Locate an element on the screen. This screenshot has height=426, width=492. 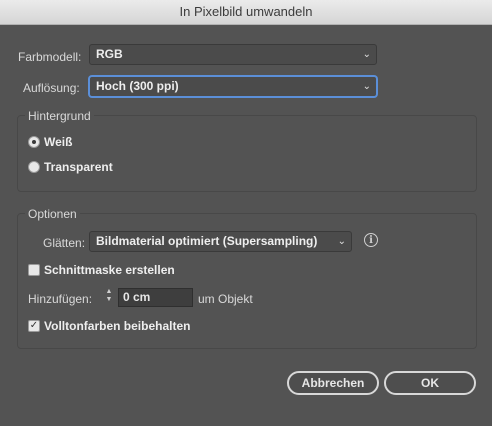
keep-spot-checkbox: ✓ is located at coordinates (34, 326).